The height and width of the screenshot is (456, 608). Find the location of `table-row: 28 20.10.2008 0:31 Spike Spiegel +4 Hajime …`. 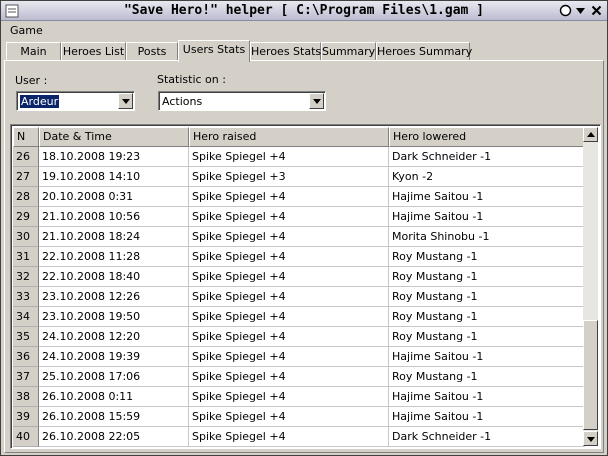

table-row: 28 20.10.2008 0:31 Spike Spiegel +4 Hajime … is located at coordinates (299, 197).